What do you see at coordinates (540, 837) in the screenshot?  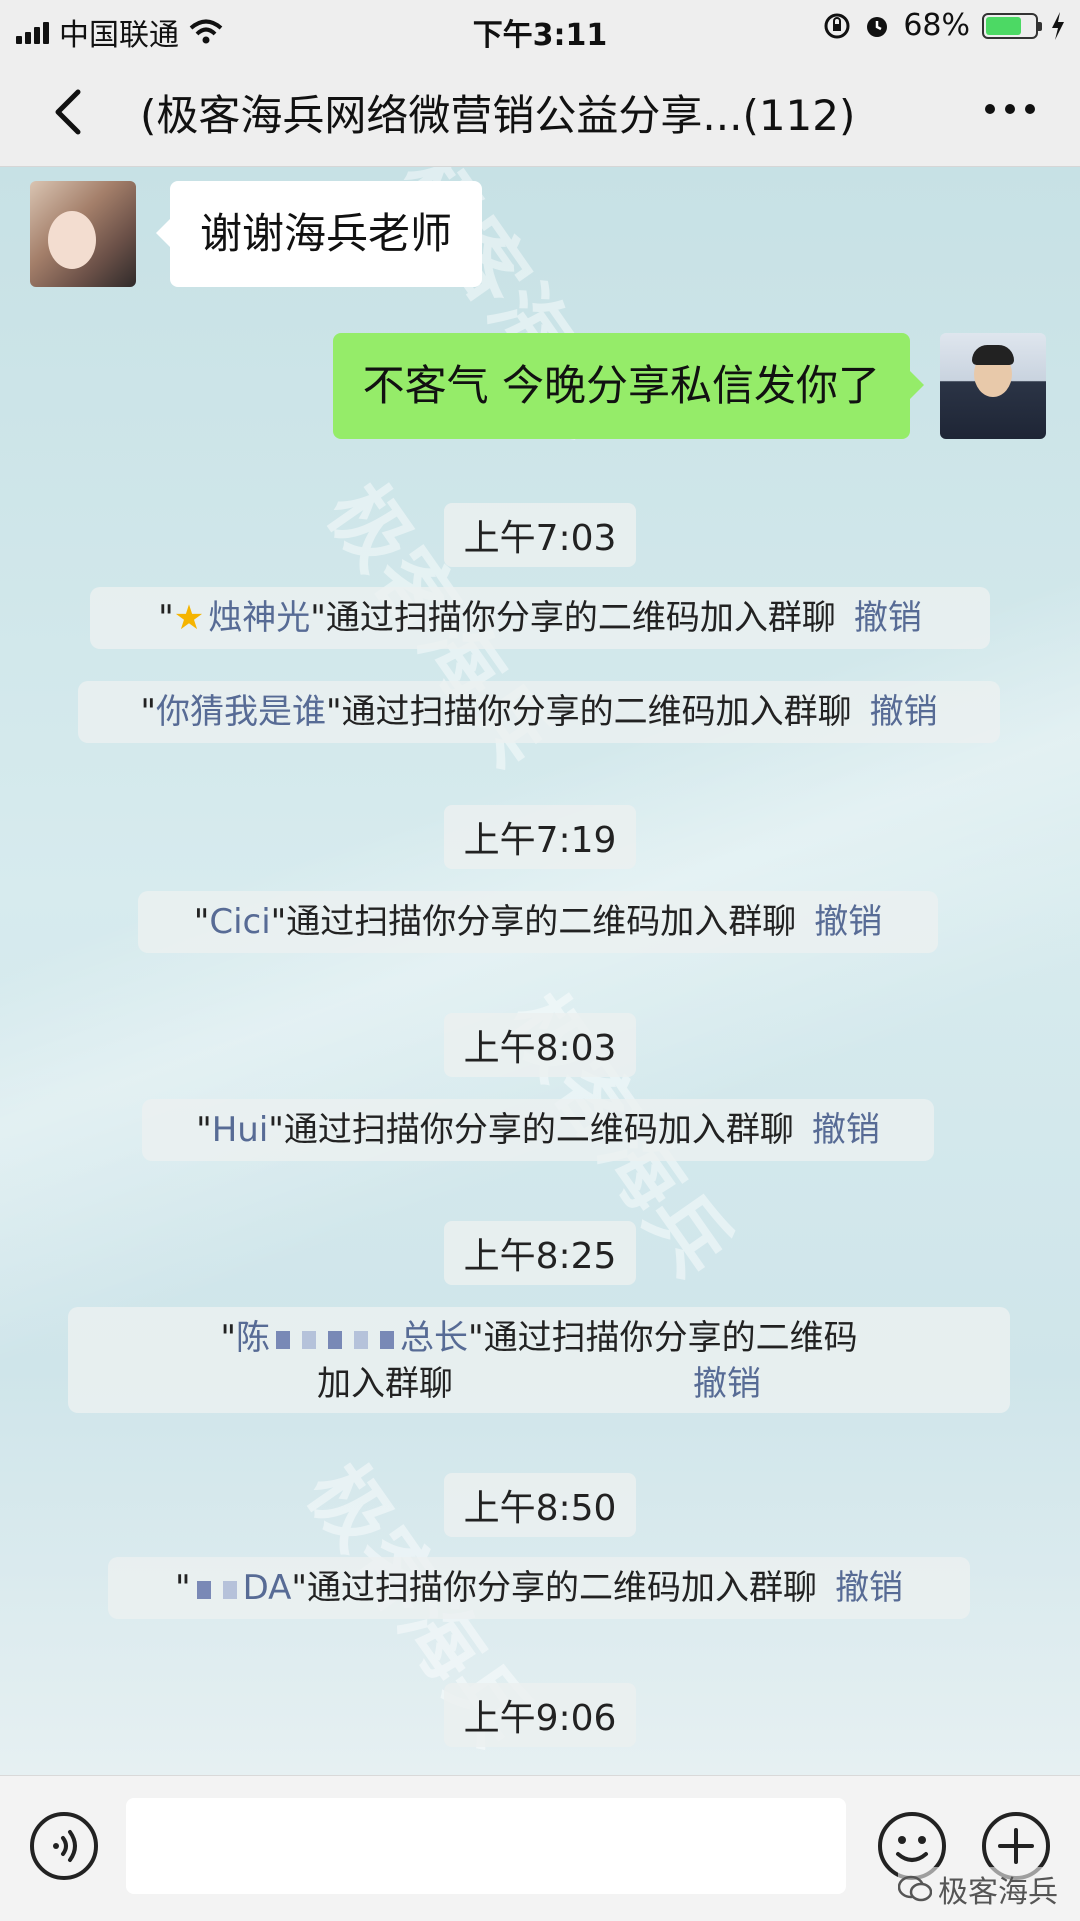 I see `timestamp: 上午7:19` at bounding box center [540, 837].